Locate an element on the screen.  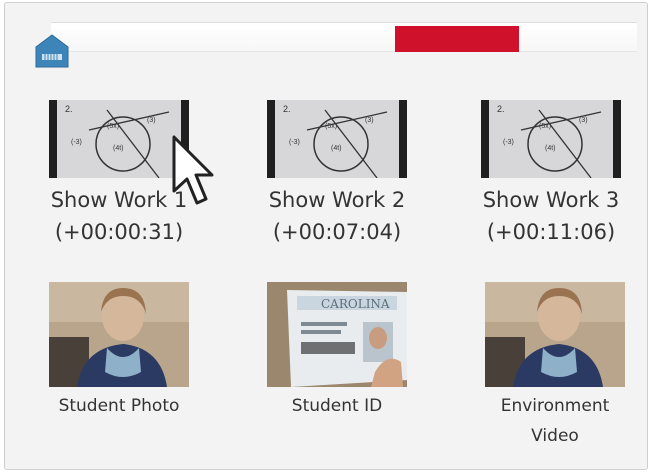
recording-timeline is located at coordinates (344, 37).